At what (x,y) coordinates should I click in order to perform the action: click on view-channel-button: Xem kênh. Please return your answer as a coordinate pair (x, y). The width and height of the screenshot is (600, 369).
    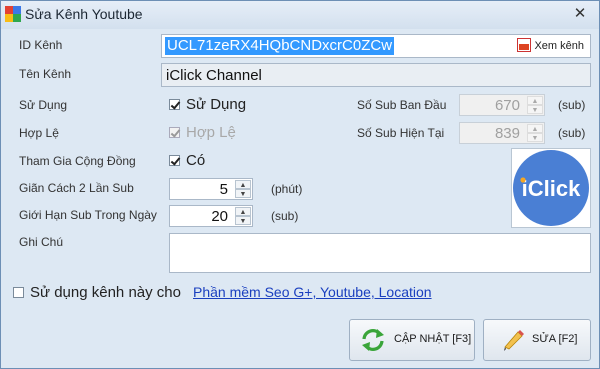
    Looking at the image, I should click on (550, 46).